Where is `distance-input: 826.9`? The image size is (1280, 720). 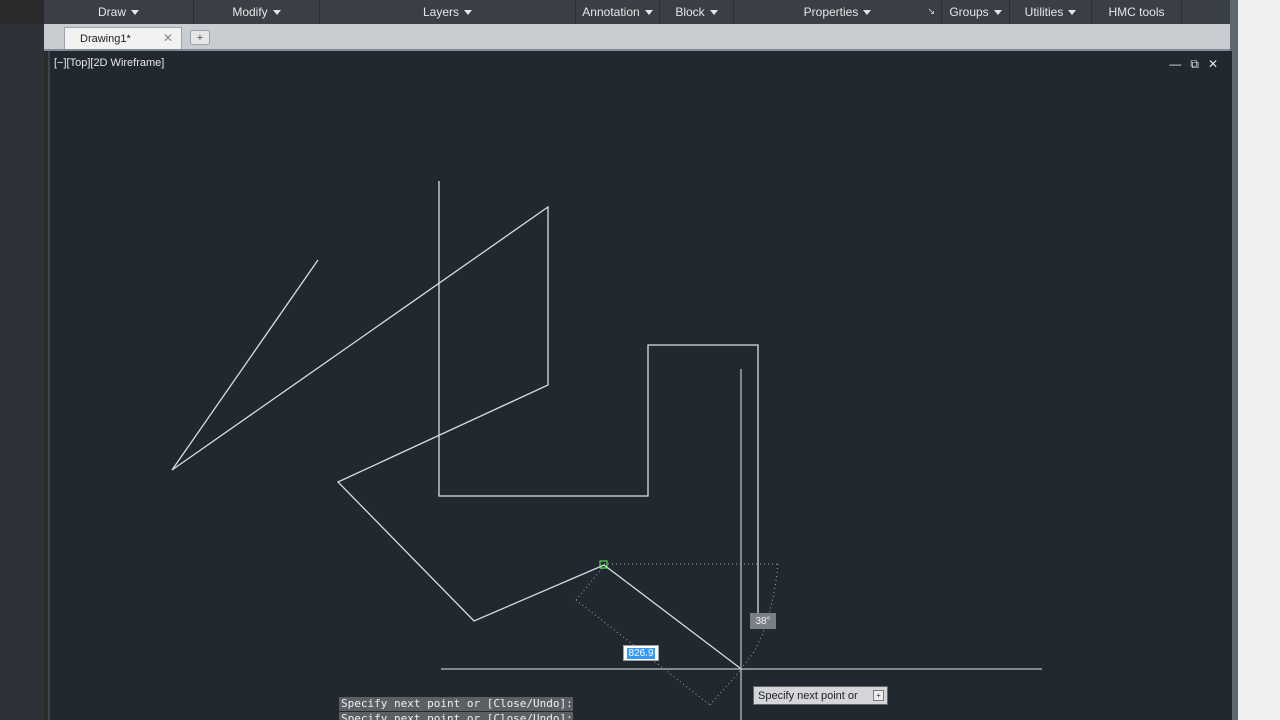
distance-input: 826.9 is located at coordinates (641, 653).